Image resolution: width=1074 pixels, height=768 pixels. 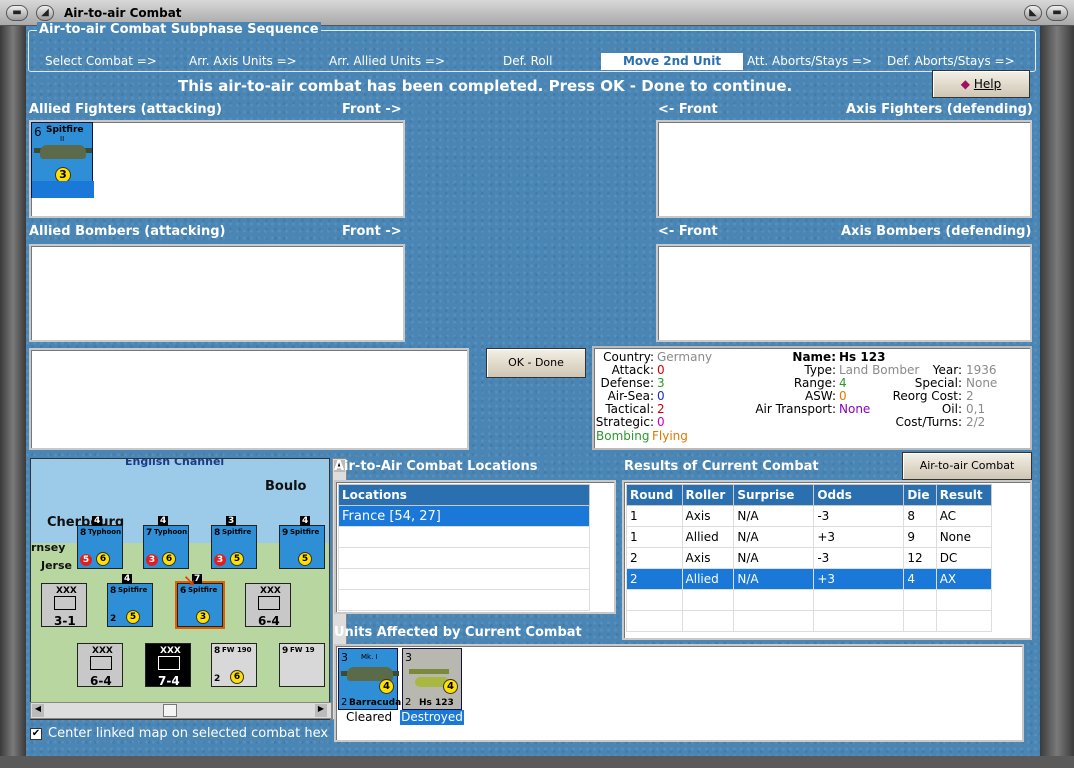 What do you see at coordinates (429, 671) in the screenshot?
I see `biplane-upper-wing-icon` at bounding box center [429, 671].